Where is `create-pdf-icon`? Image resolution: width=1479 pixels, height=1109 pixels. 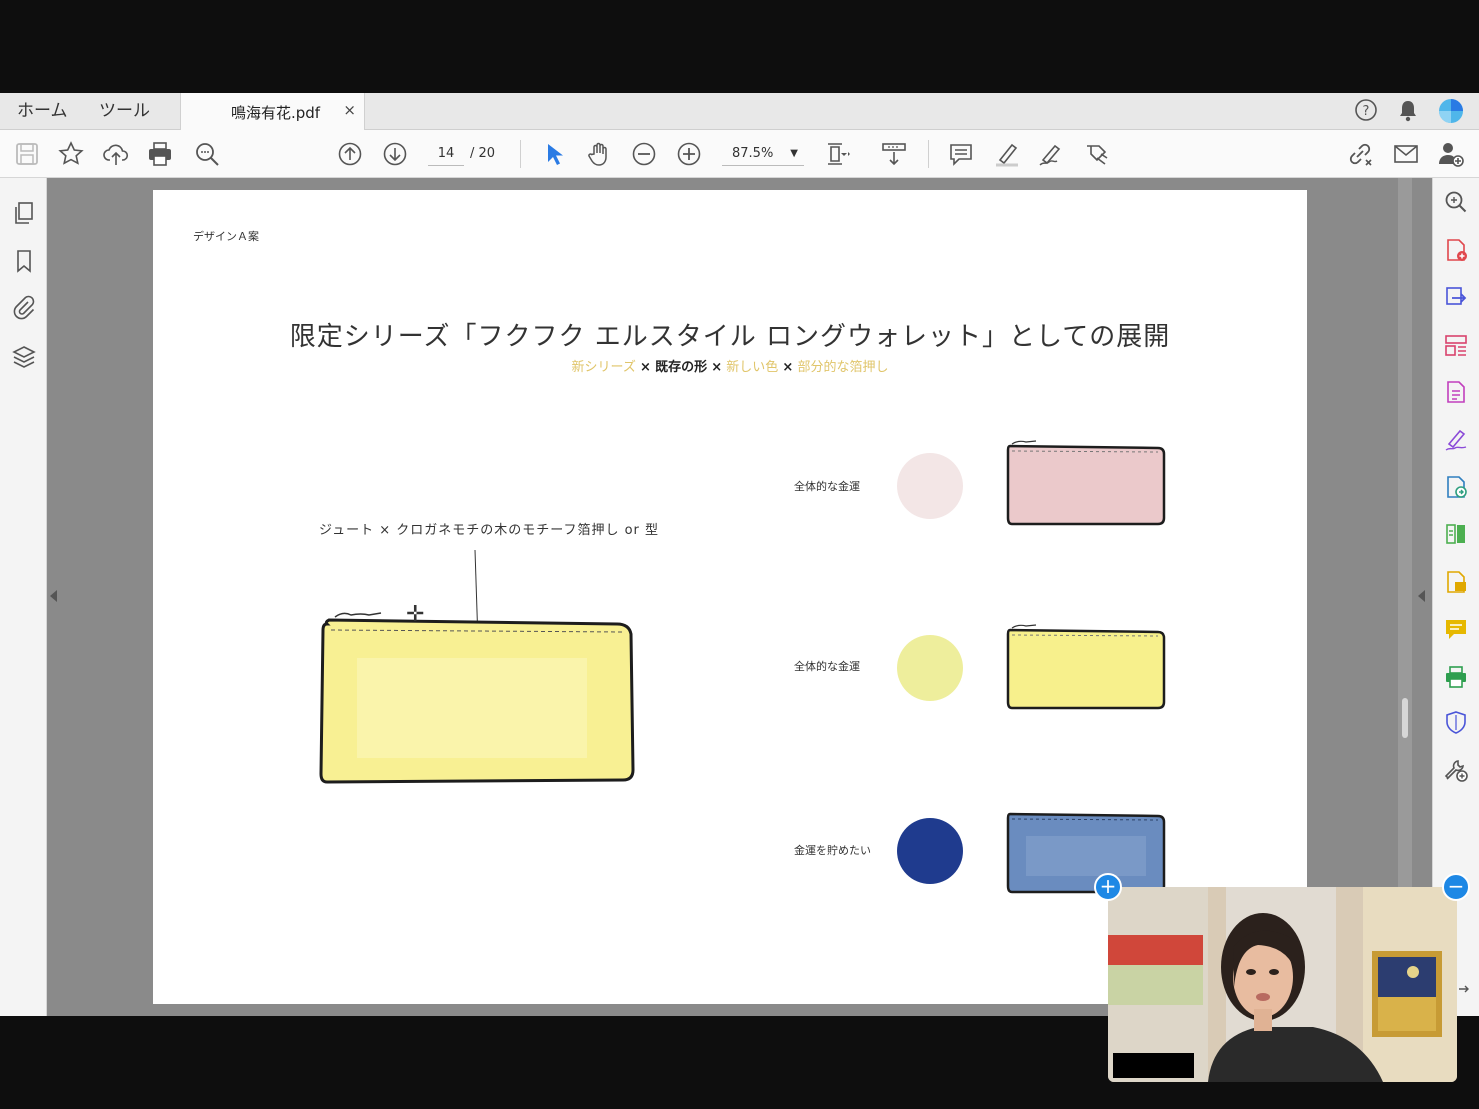 create-pdf-icon is located at coordinates (1456, 250).